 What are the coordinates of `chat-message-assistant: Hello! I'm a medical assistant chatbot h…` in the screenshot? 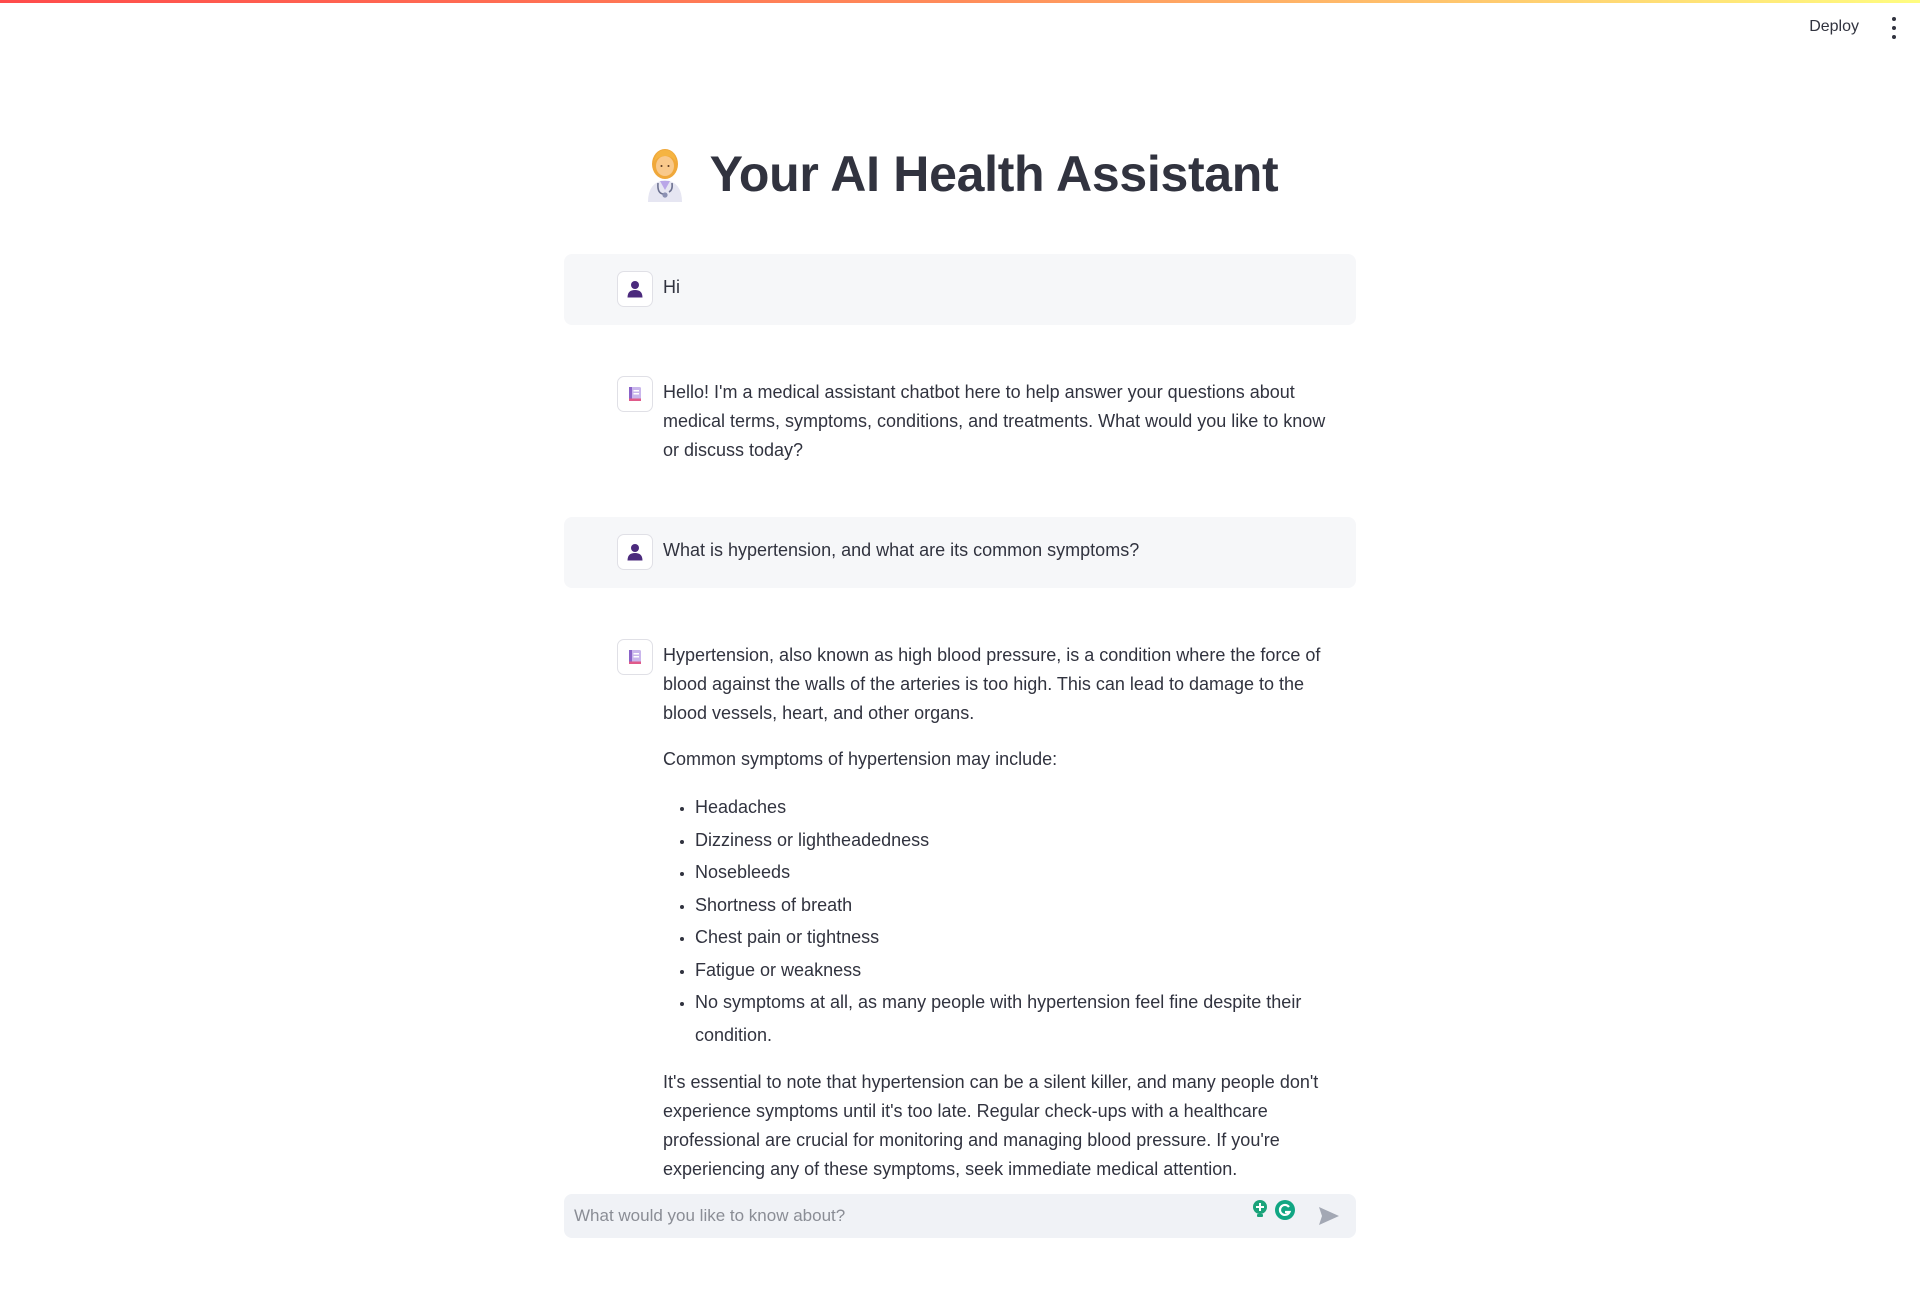 It's located at (960, 421).